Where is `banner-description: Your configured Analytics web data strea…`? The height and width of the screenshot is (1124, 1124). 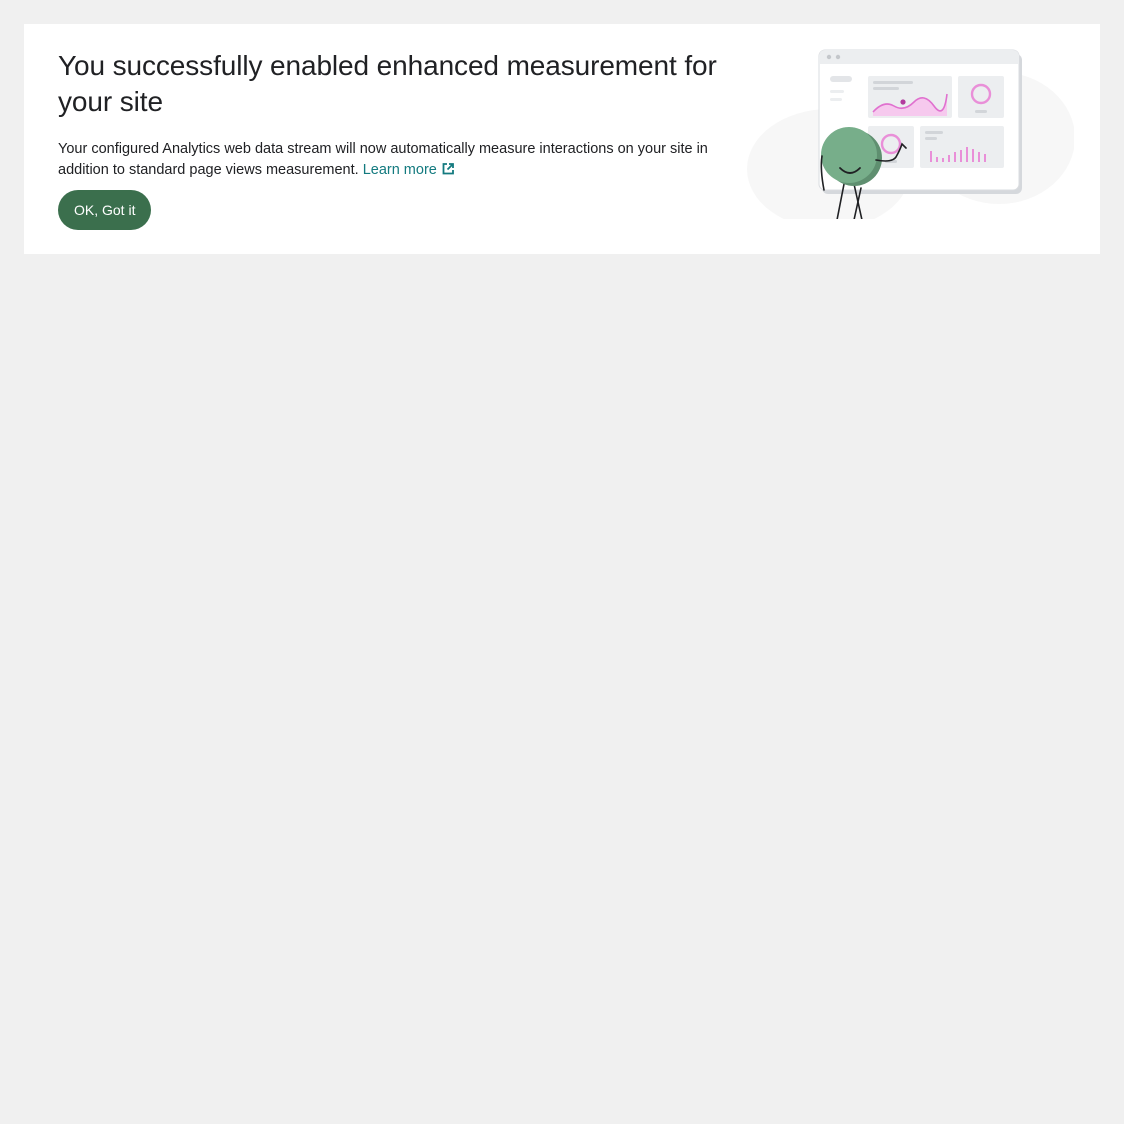 banner-description: Your configured Analytics web data strea… is located at coordinates (398, 161).